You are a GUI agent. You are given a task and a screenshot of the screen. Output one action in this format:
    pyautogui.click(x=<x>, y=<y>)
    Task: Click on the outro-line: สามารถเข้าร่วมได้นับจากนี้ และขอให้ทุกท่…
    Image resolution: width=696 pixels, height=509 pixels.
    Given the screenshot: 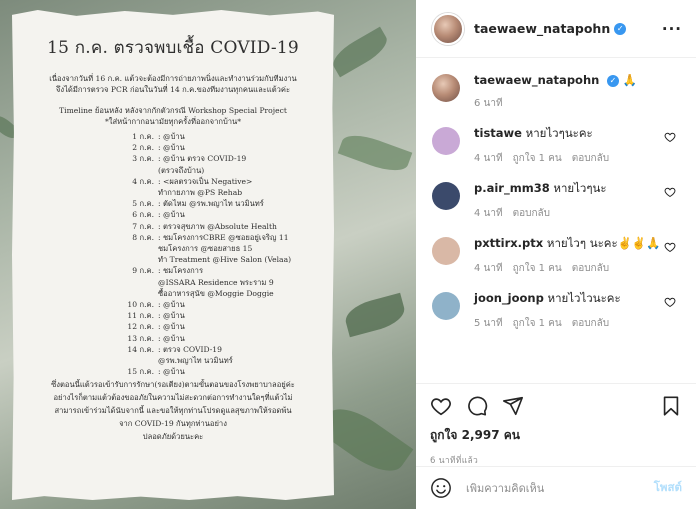 What is the action you would take?
    pyautogui.click(x=173, y=411)
    